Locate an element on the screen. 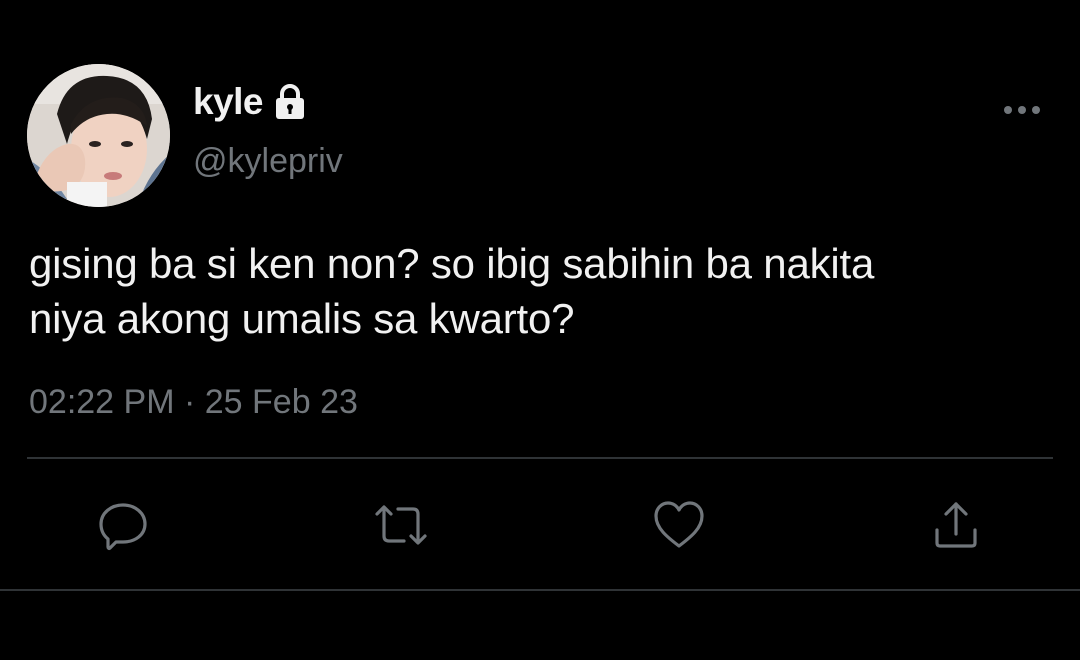 The image size is (1080, 660). tweet-timestamp: 02:22 PM · 25 Feb 23 is located at coordinates (193, 402).